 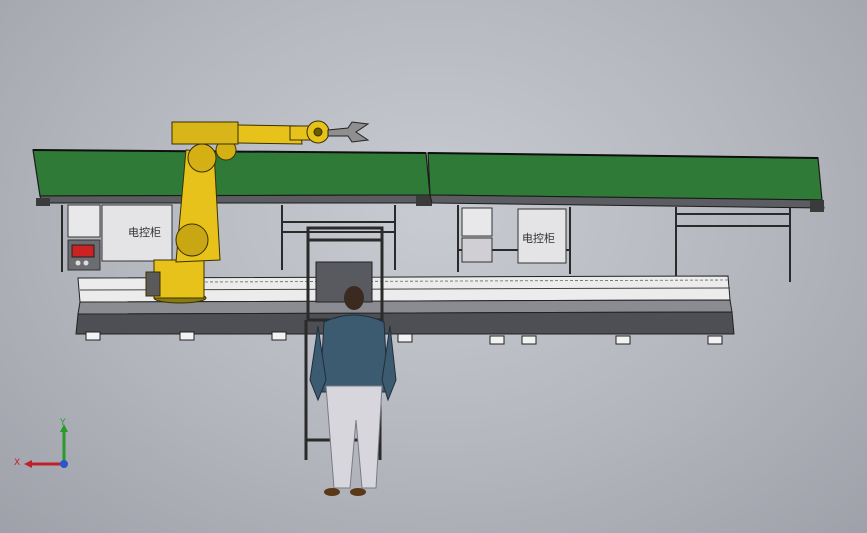 I want to click on y-axis-label: Y, so click(x=63, y=423).